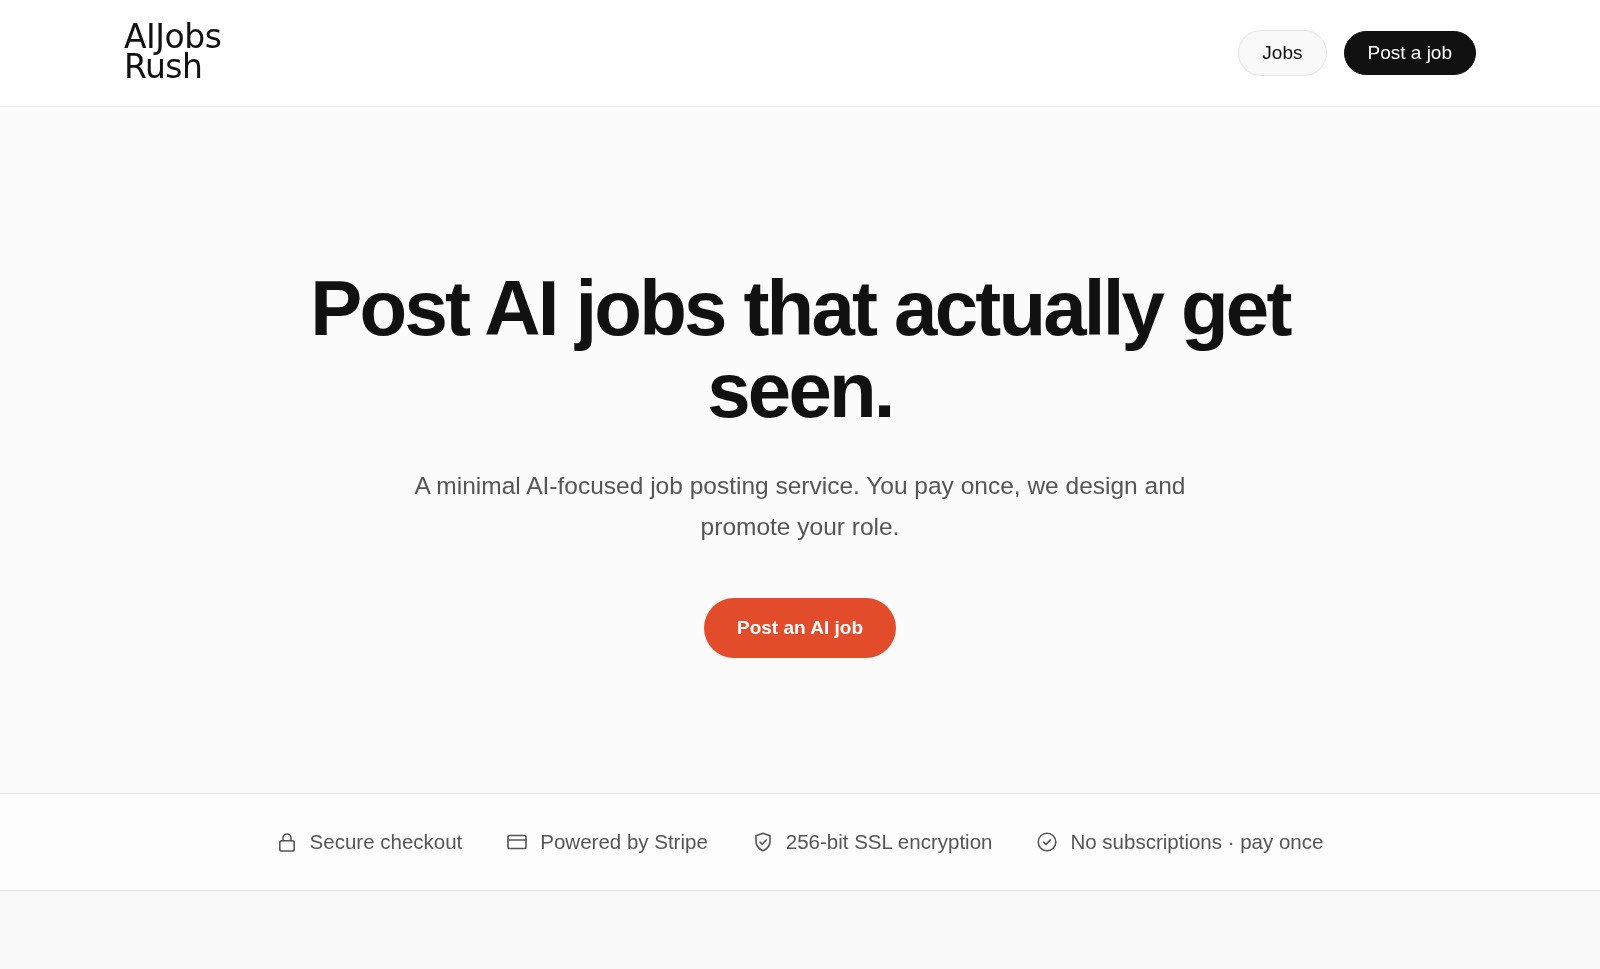  I want to click on jobs-button: Jobs, so click(1282, 53).